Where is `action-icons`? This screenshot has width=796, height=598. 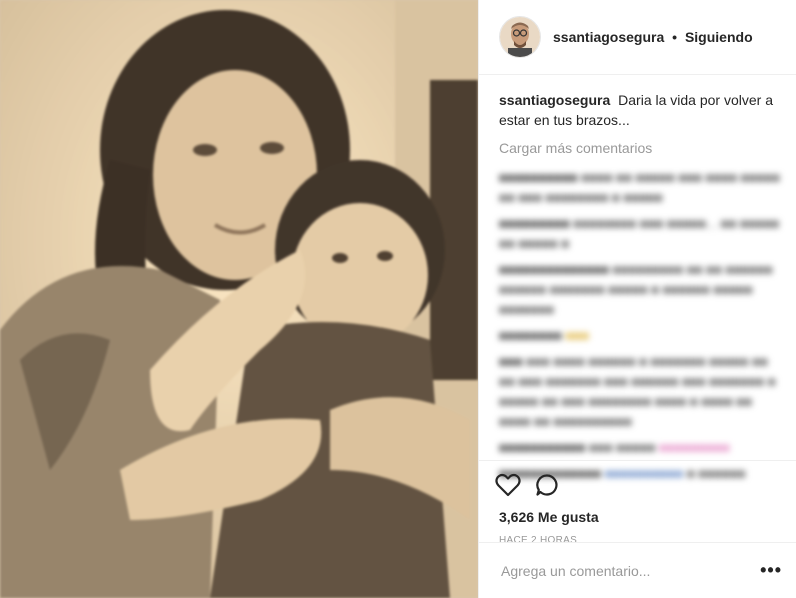 action-icons is located at coordinates (637, 483).